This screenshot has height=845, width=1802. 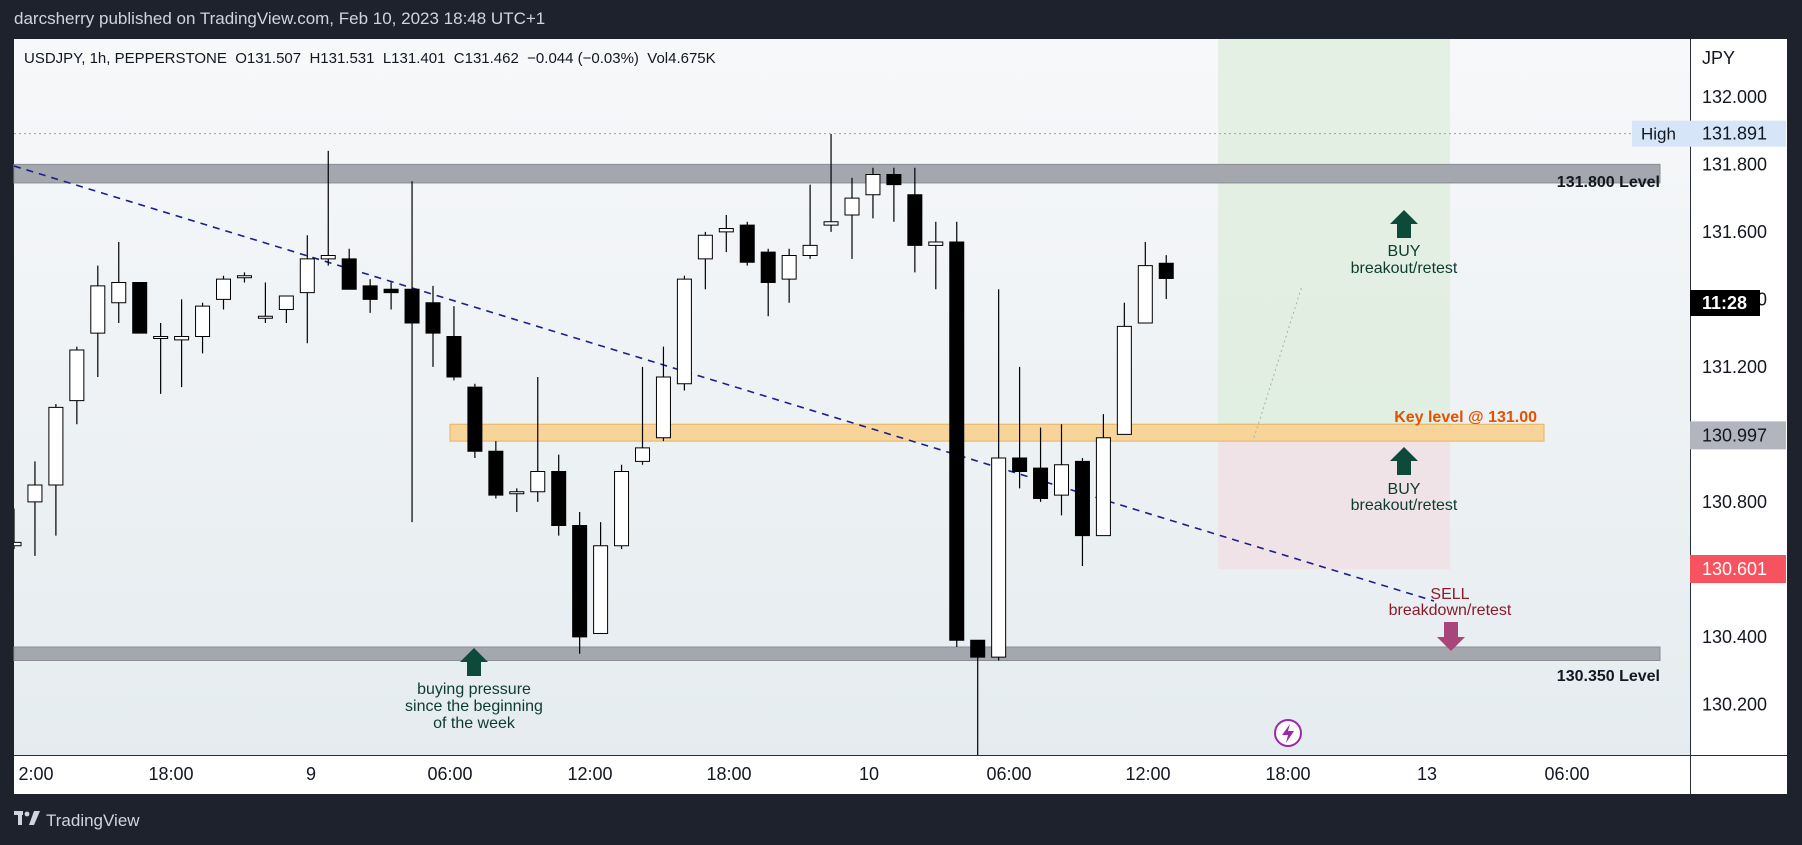 What do you see at coordinates (1734, 435) in the screenshot?
I see `price-badge-text: 130.997` at bounding box center [1734, 435].